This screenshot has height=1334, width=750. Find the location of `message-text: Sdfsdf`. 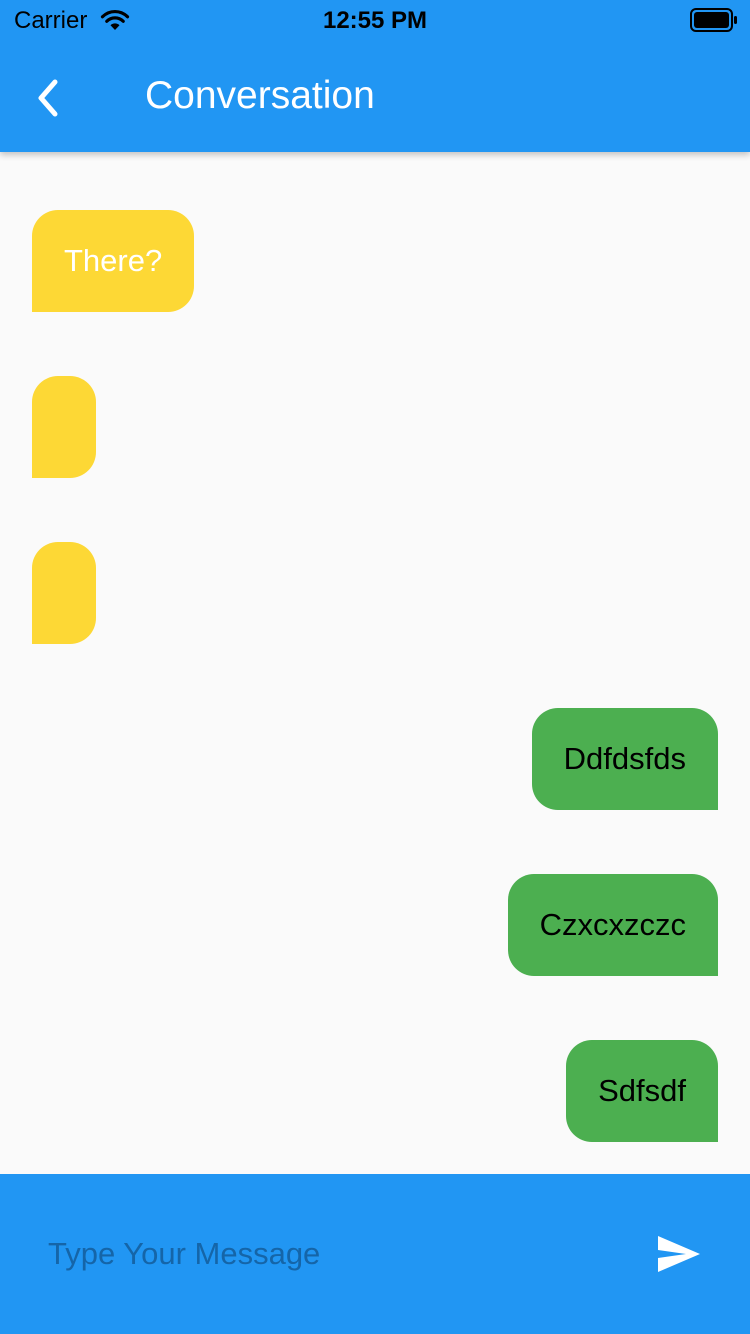

message-text: Sdfsdf is located at coordinates (642, 1090).